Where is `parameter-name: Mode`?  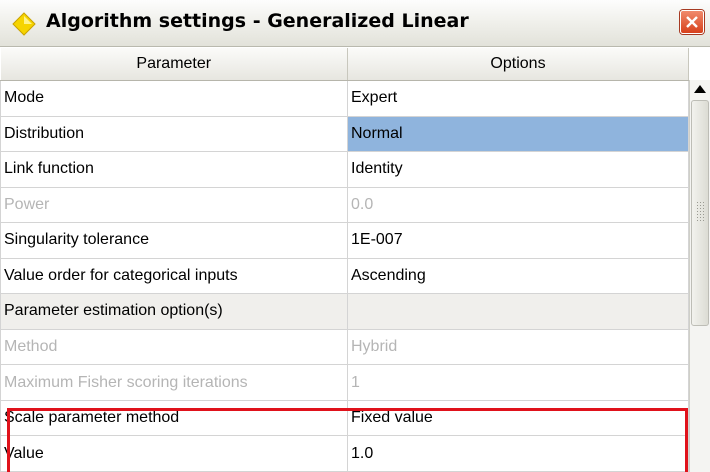 parameter-name: Mode is located at coordinates (174, 98).